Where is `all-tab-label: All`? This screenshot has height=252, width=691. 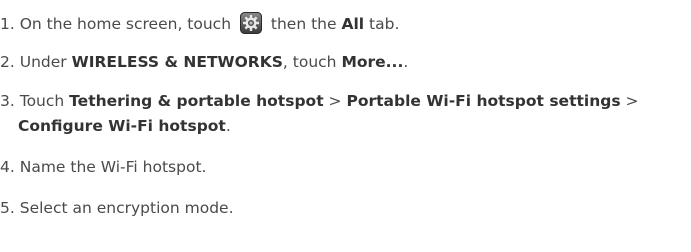 all-tab-label: All is located at coordinates (353, 24).